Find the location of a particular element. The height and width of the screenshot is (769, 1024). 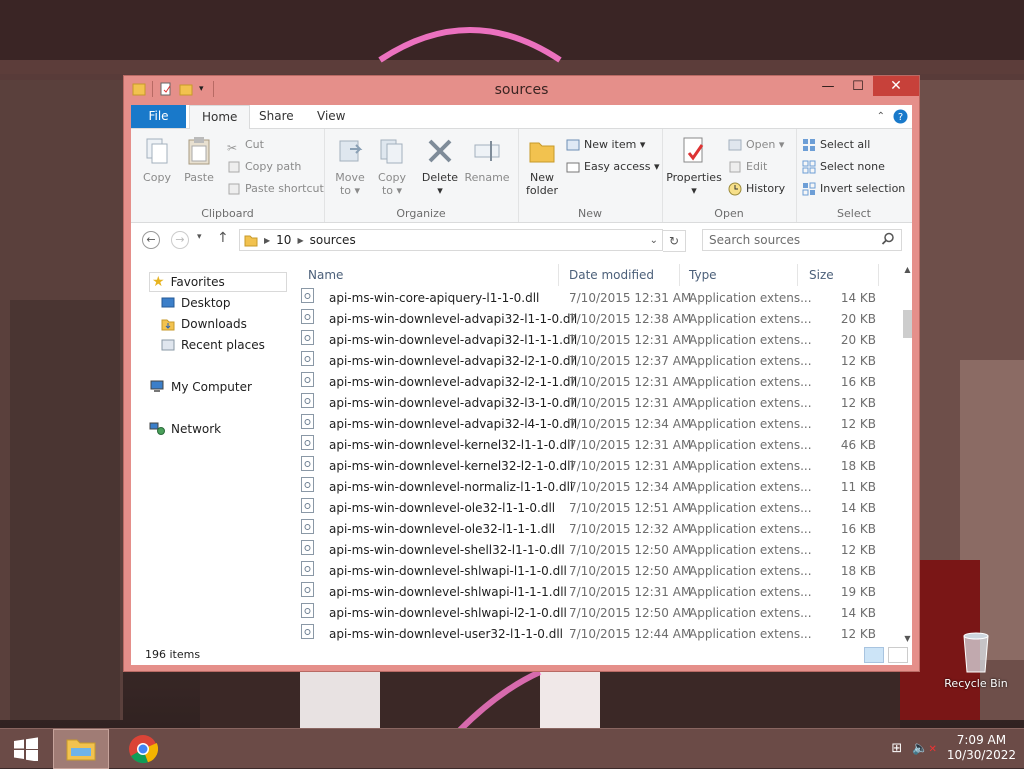

title-bar: ▾ sources — ☐ ✕ is located at coordinates (521, 90).